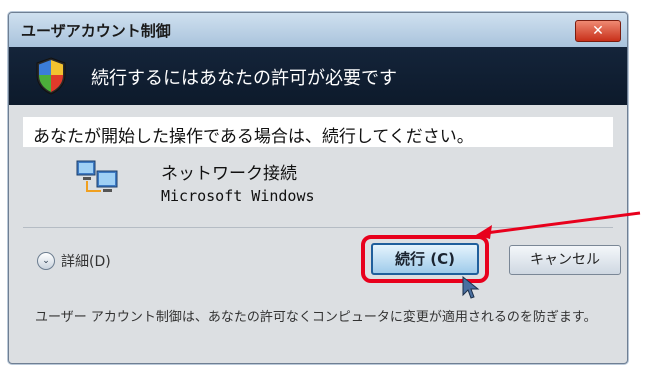 This screenshot has height=376, width=645. I want to click on network-connections-icon, so click(97, 176).